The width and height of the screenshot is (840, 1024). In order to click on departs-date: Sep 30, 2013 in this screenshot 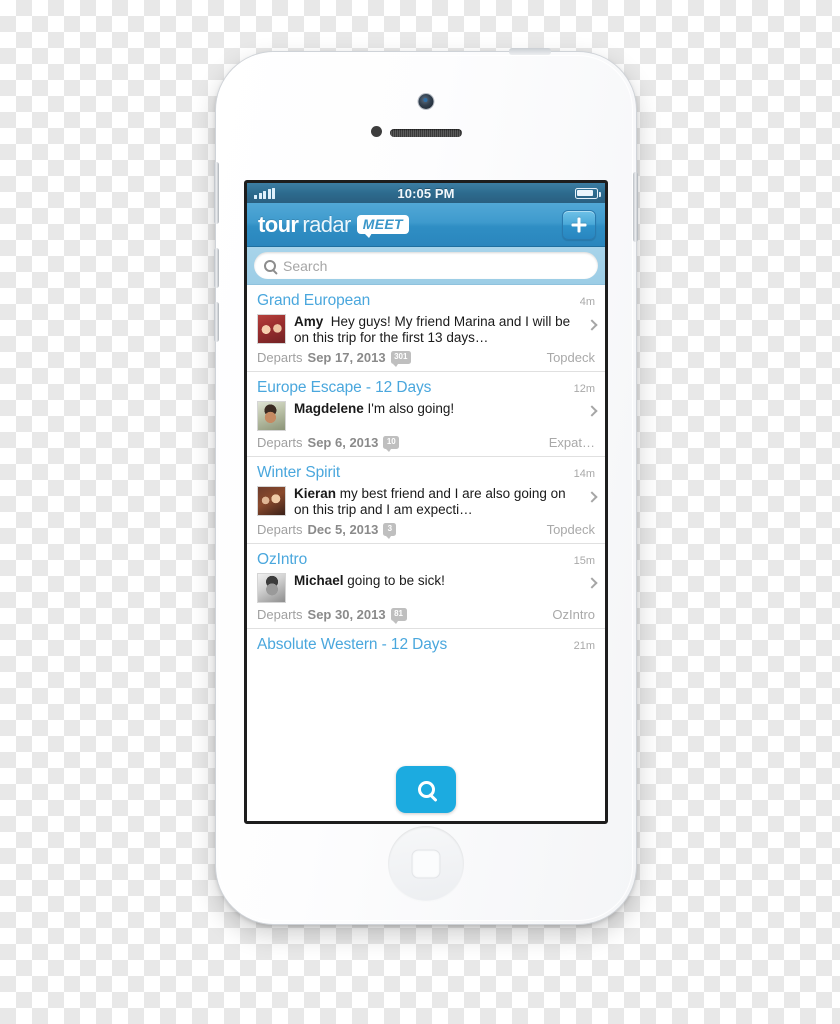, I will do `click(346, 614)`.